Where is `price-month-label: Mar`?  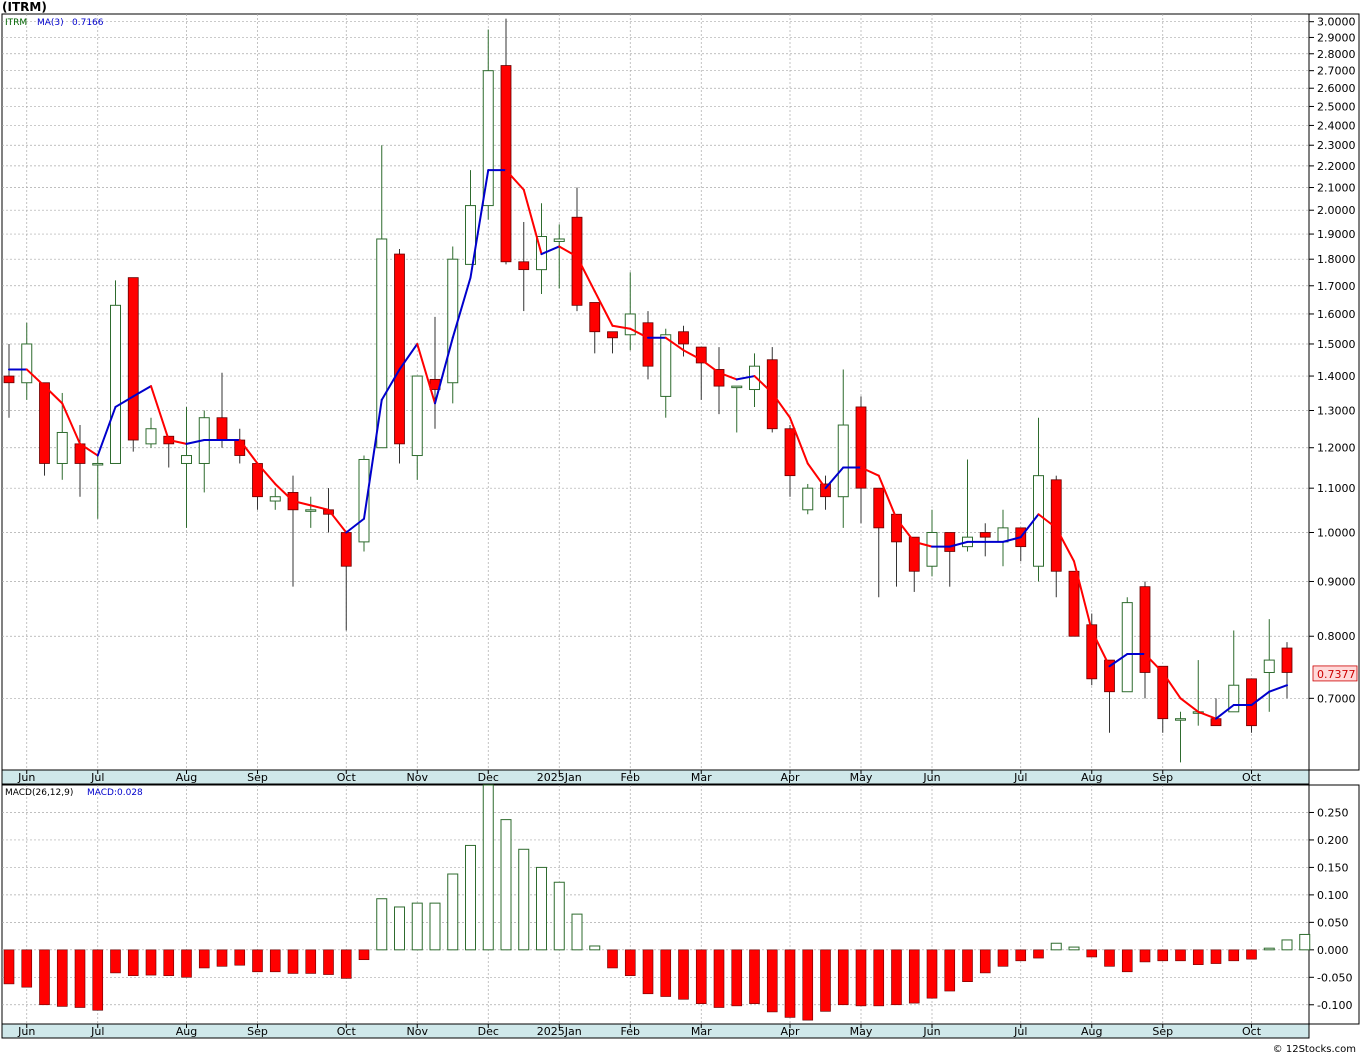 price-month-label: Mar is located at coordinates (701, 777).